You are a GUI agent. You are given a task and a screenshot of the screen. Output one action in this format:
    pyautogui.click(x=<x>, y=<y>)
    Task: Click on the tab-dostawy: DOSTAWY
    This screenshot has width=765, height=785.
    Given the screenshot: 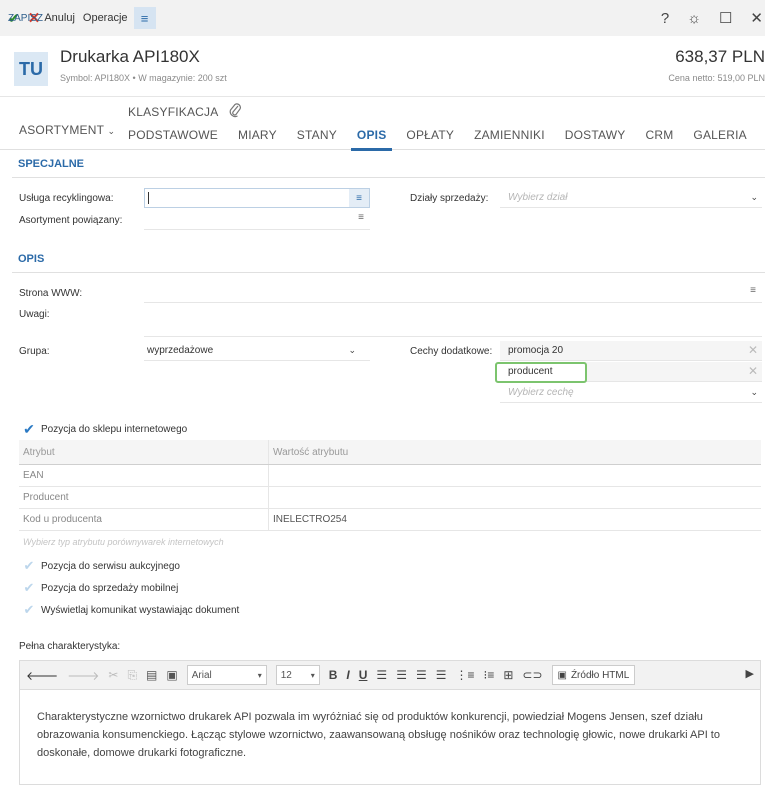 What is the action you would take?
    pyautogui.click(x=595, y=135)
    